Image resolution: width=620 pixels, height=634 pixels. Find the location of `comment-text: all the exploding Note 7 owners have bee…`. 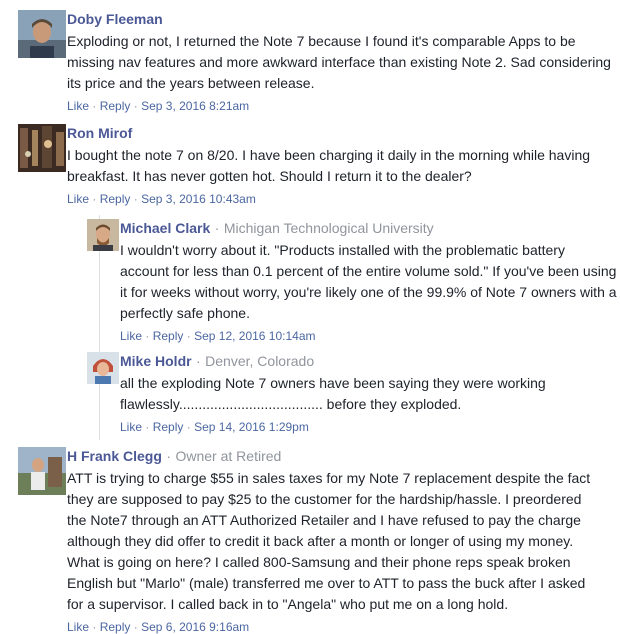

comment-text: all the exploding Note 7 owners have bee… is located at coordinates (333, 393).